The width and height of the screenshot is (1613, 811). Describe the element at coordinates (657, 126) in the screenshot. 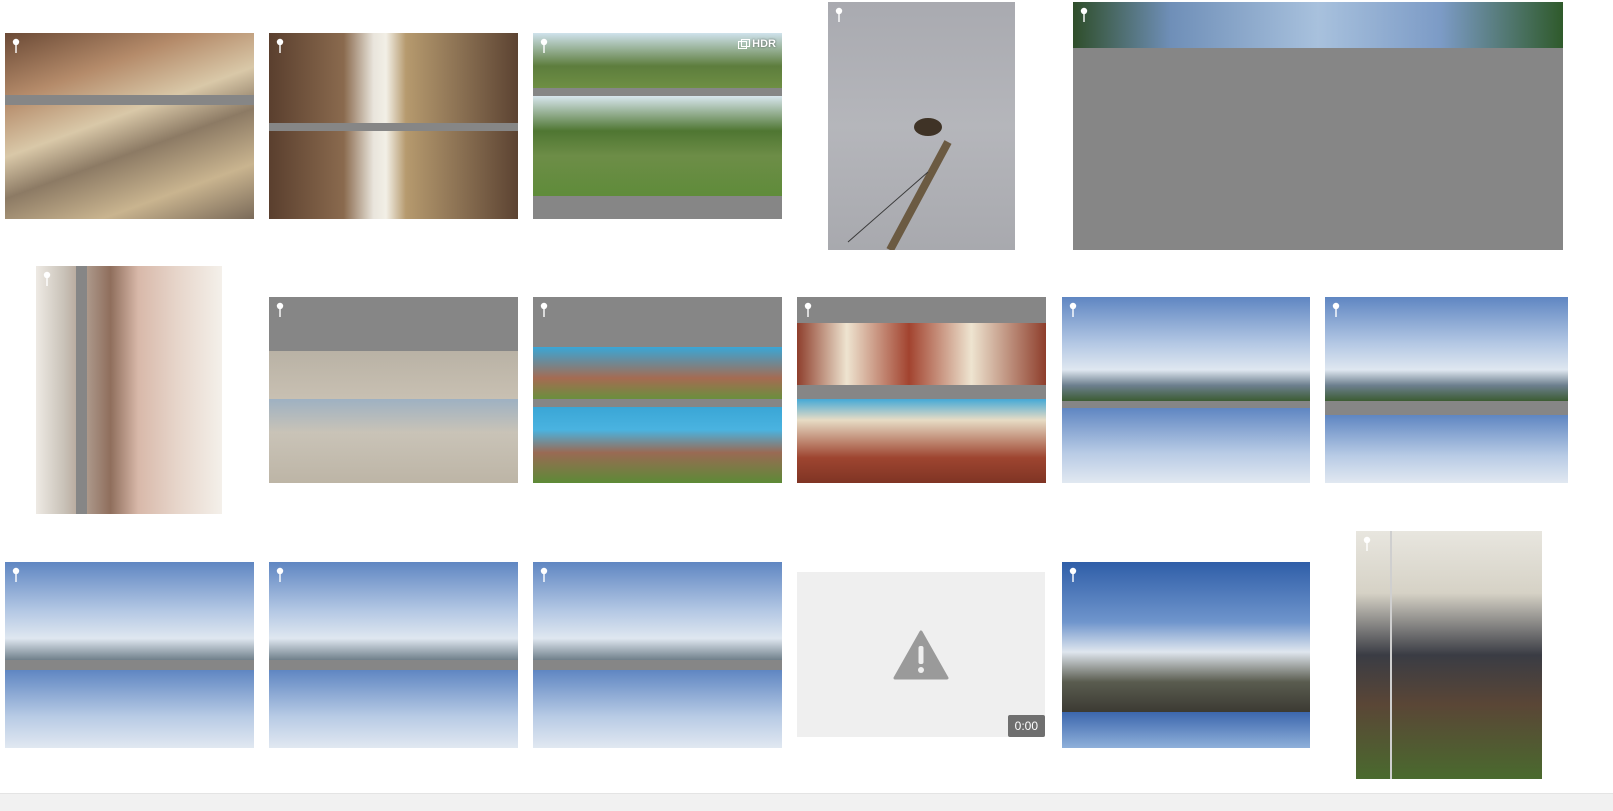

I see `photo-tile: HDR` at that location.